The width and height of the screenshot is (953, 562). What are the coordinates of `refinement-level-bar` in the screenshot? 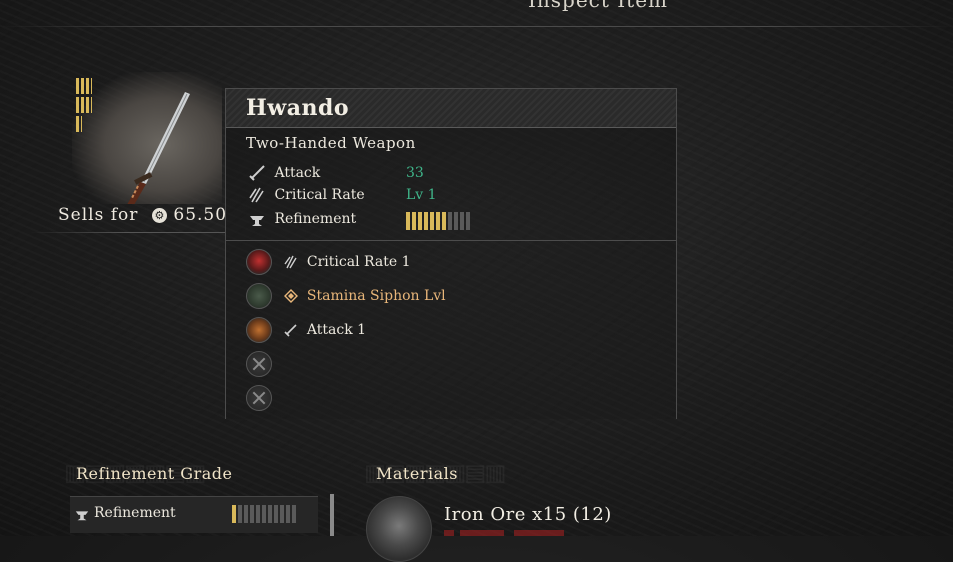 It's located at (438, 221).